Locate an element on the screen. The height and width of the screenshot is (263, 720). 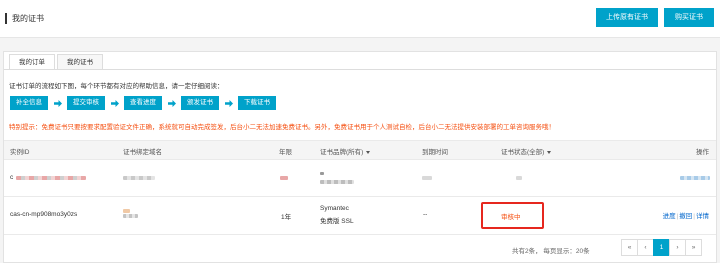
step-view-progress: 查看进度 is located at coordinates (143, 103).